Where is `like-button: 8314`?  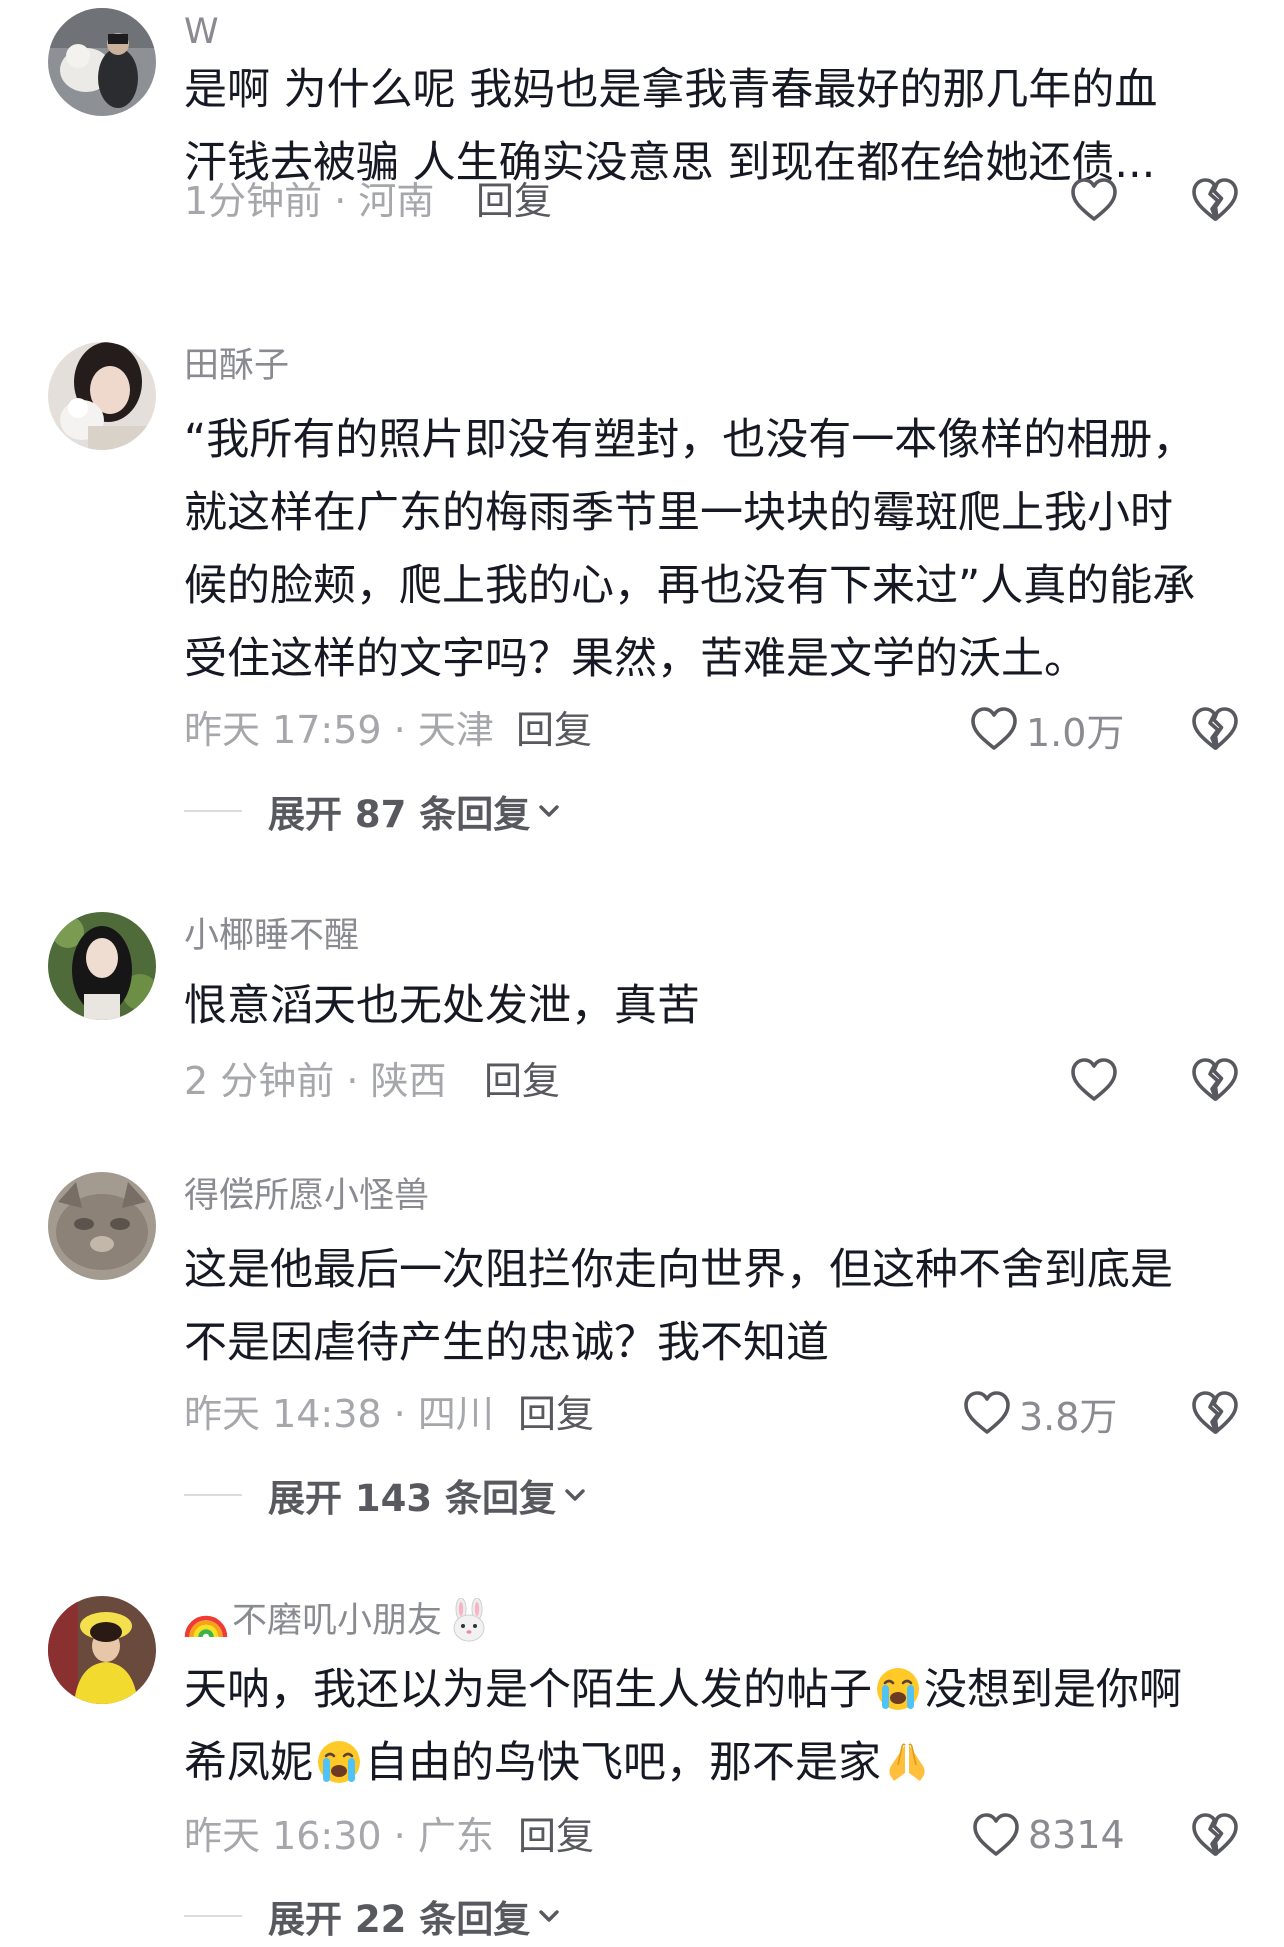 like-button: 8314 is located at coordinates (1048, 1835).